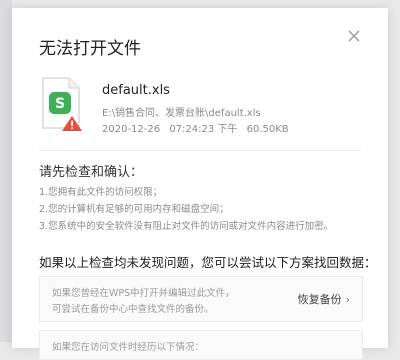 This screenshot has width=400, height=360. I want to click on spreadsheet-file-warning-icon: S, so click(62, 104).